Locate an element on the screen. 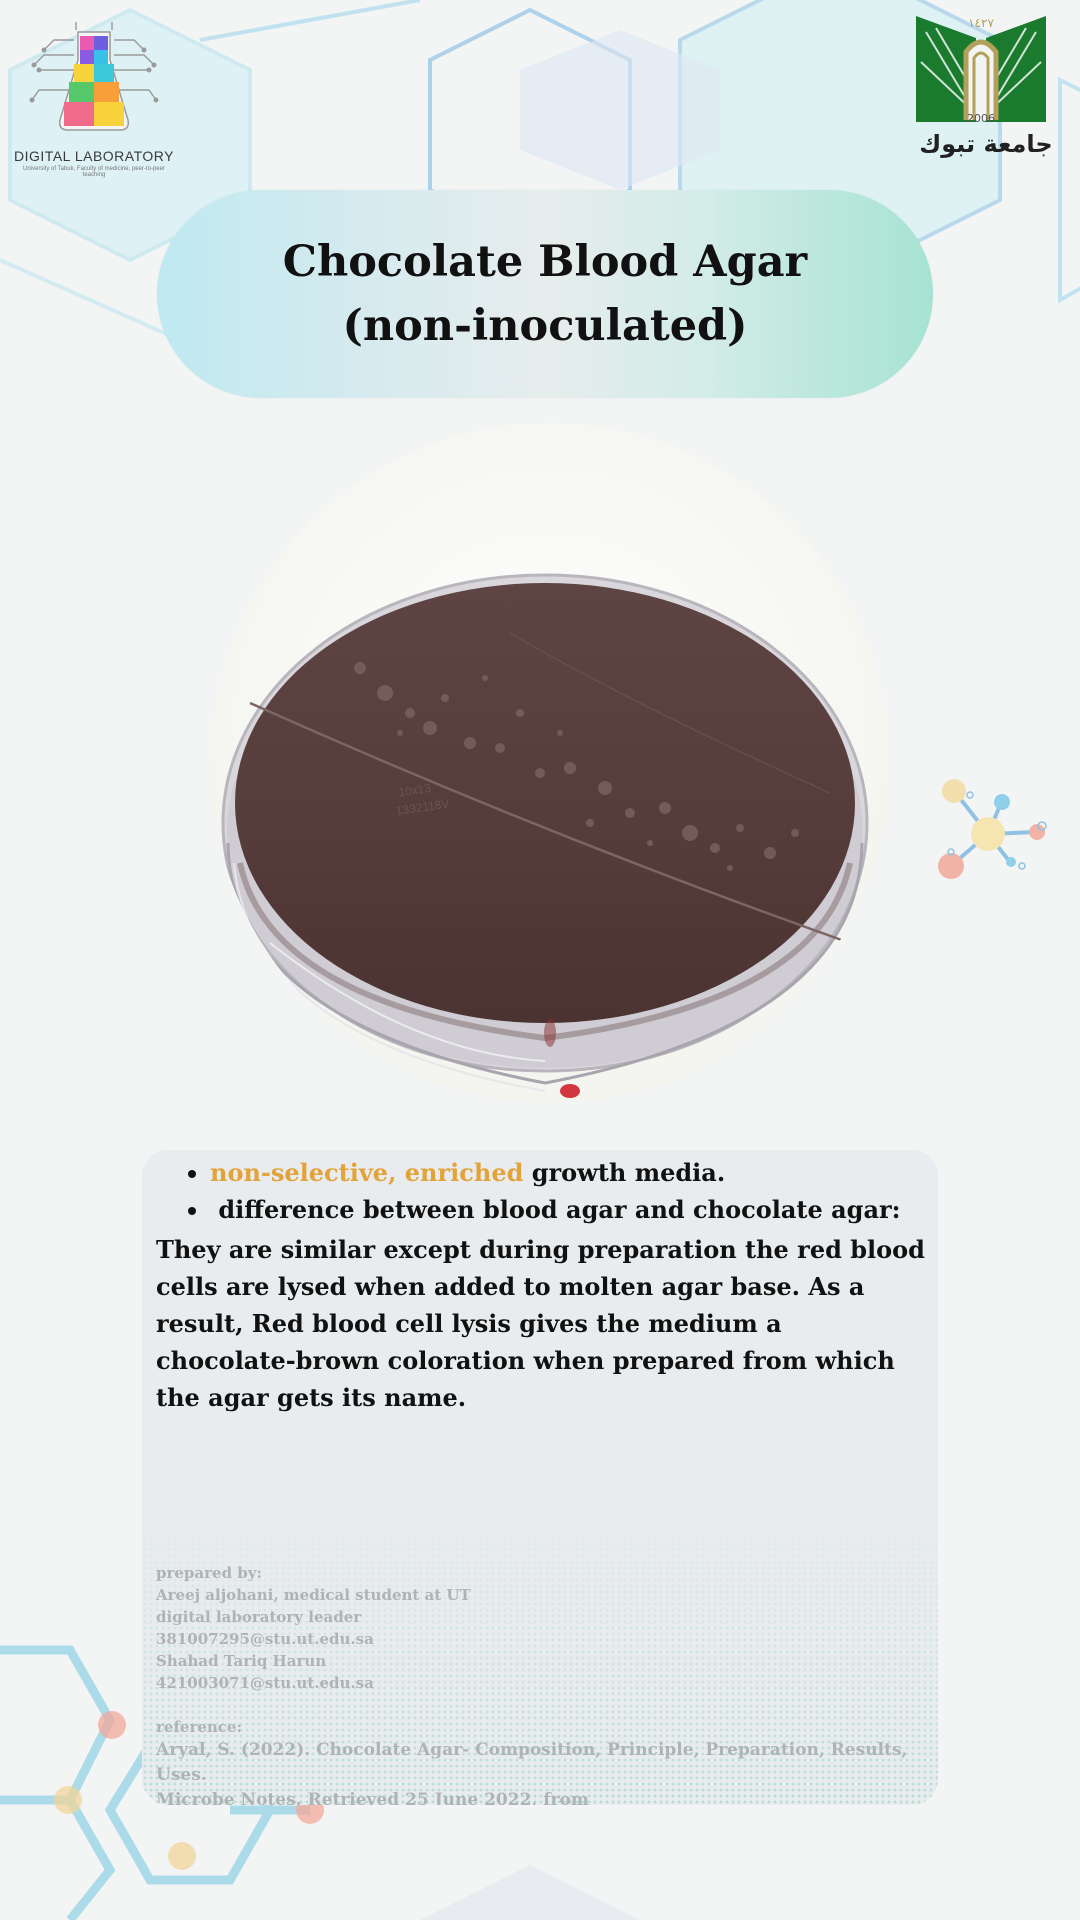 The height and width of the screenshot is (1920, 1080). credits-line: Areej aljohani, medical student at UT is located at coordinates (313, 1595).